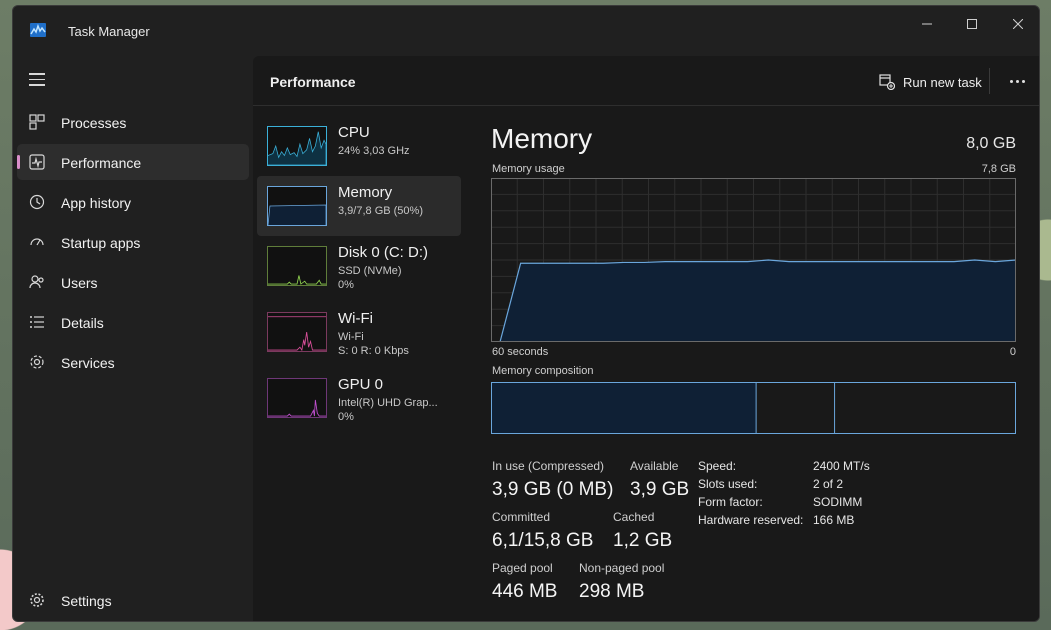 The width and height of the screenshot is (1051, 630). I want to click on spec-slots-key: Slots used:, so click(728, 484).